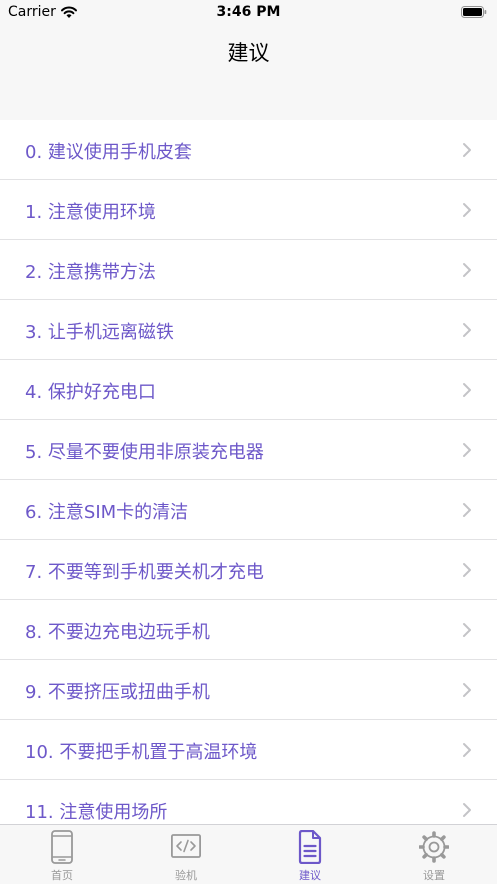 The image size is (497, 884). What do you see at coordinates (144, 452) in the screenshot?
I see `list-item-label: 5. 尽量不要使用非原装充电器` at bounding box center [144, 452].